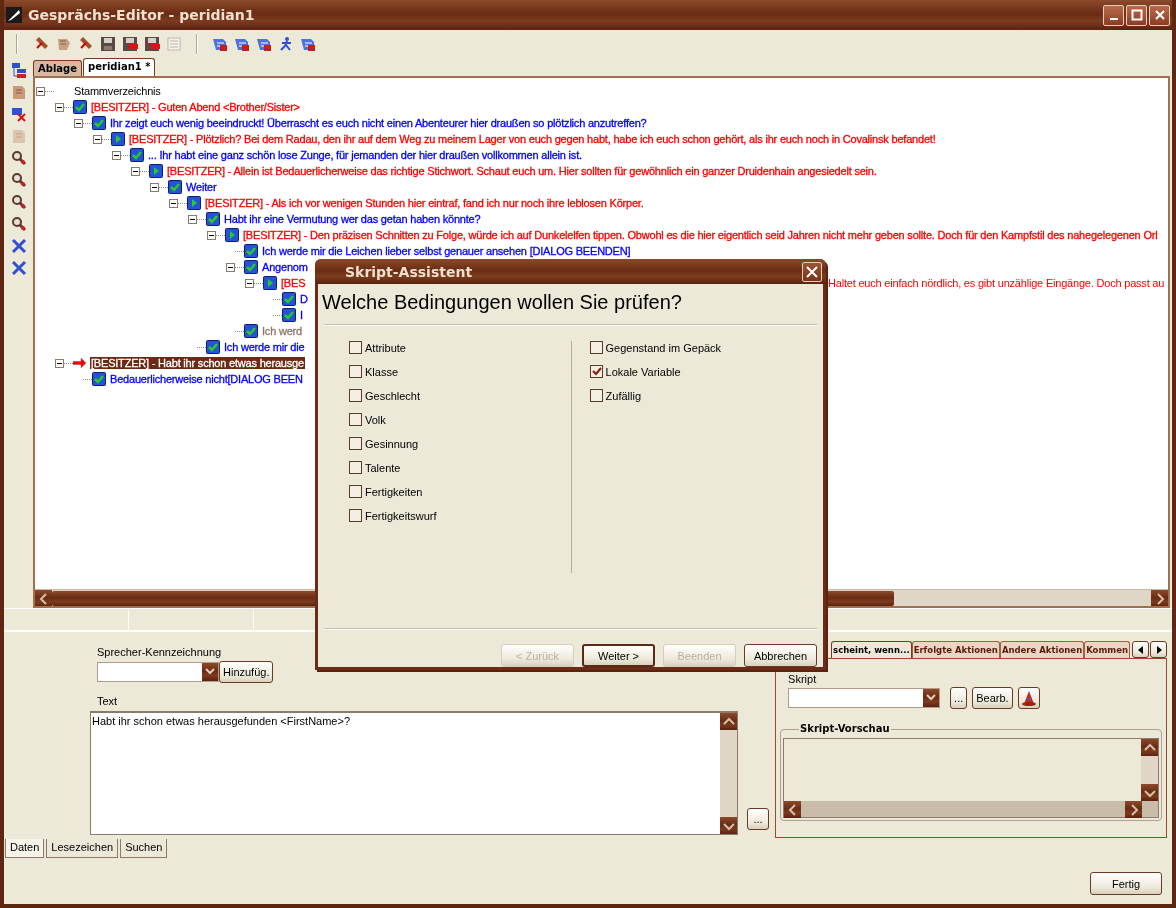  Describe the element at coordinates (700, 235) in the screenshot. I see `tree-node-label: [BESITZER] - Den präzisen Schnitten zu Folge, würde ich auf Dunkelelfen tippen. Obwohl es die hier eigentlich seid Jahren nicht mehr geben sollte. Doch für den Kampfstil des nahegelegenen Orl` at that location.